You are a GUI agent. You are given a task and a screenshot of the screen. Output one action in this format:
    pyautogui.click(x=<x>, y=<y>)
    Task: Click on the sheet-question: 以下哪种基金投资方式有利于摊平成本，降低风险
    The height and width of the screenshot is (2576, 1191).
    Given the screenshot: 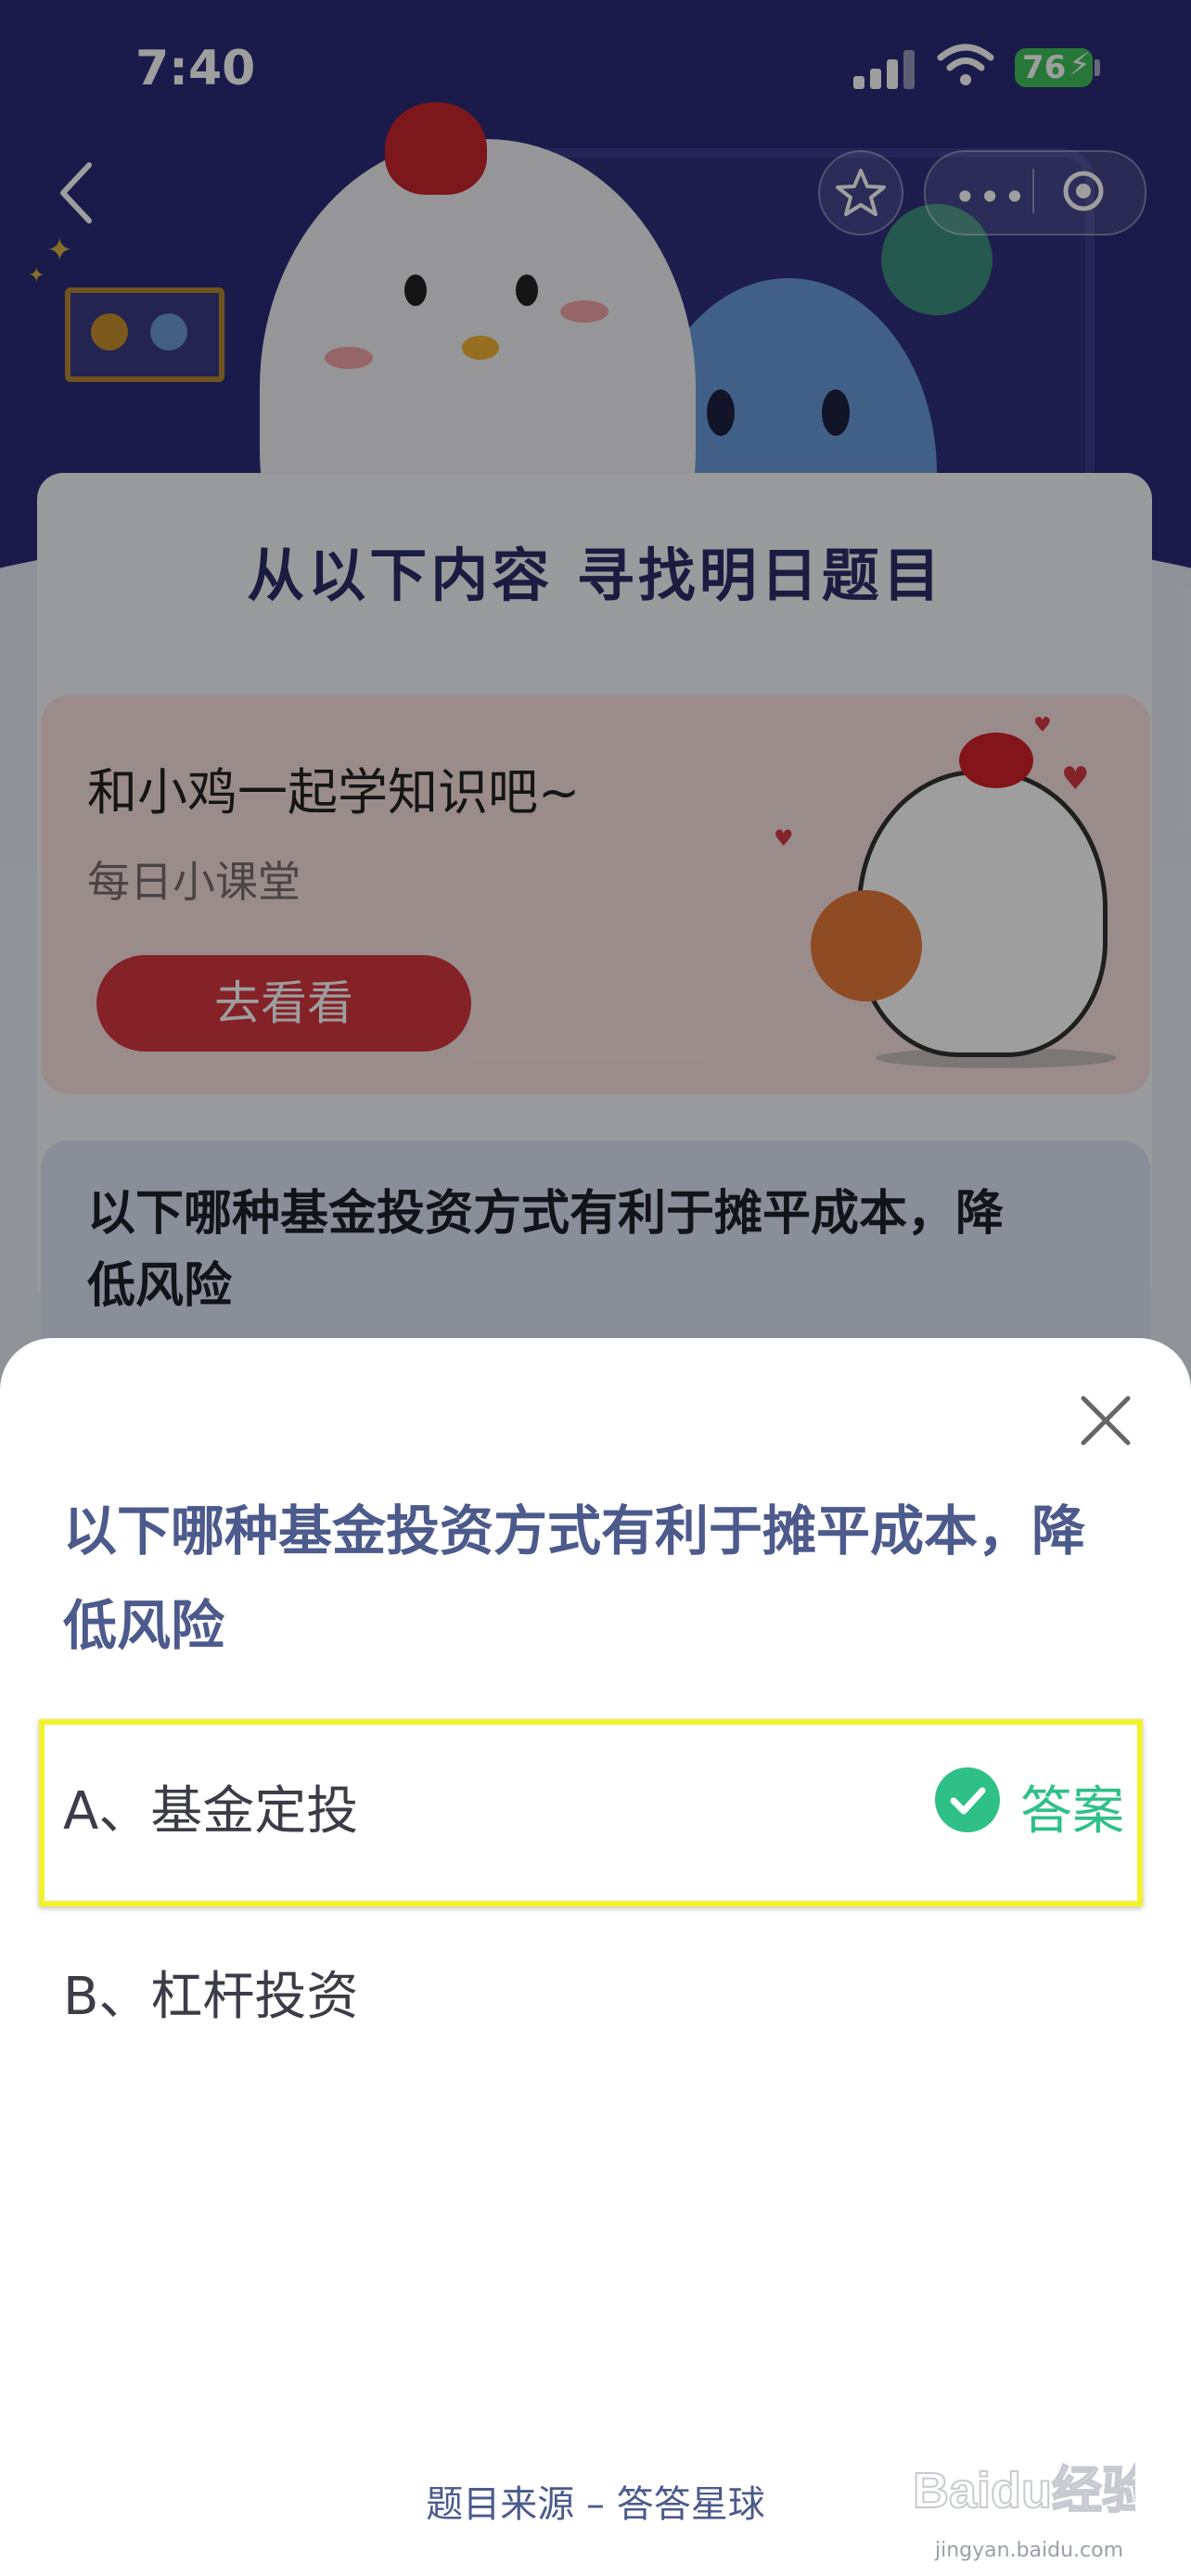 What is the action you would take?
    pyautogui.click(x=574, y=1578)
    